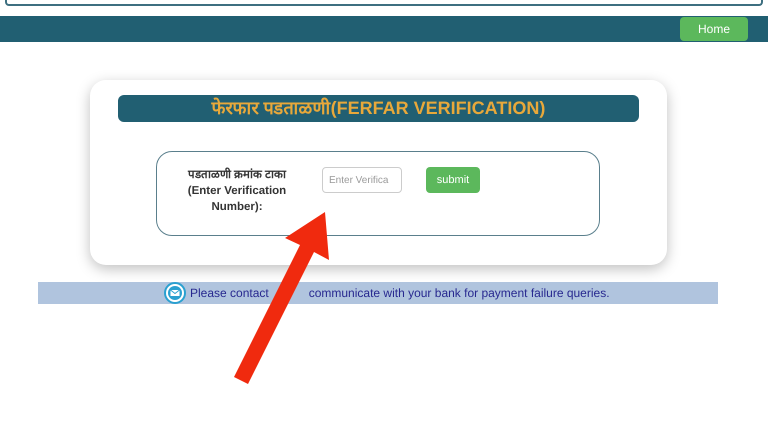  What do you see at coordinates (459, 293) in the screenshot?
I see `notice-text: communicate with your bank for payment failure queries.` at bounding box center [459, 293].